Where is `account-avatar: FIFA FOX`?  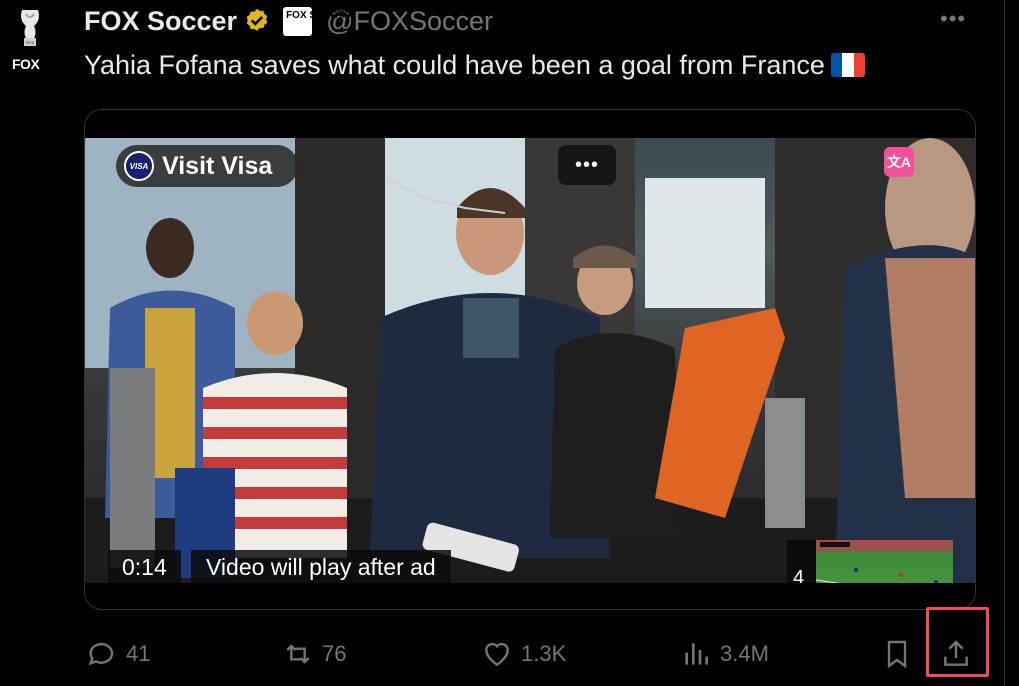
account-avatar: FIFA FOX is located at coordinates (33, 39).